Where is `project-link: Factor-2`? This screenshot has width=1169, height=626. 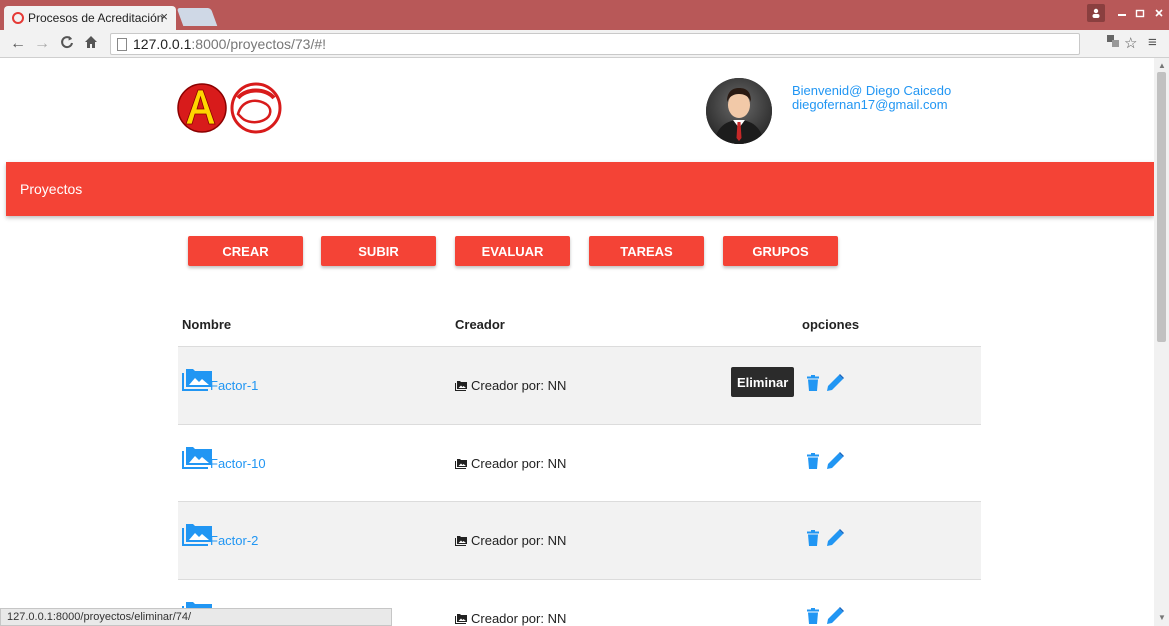 project-link: Factor-2 is located at coordinates (234, 540).